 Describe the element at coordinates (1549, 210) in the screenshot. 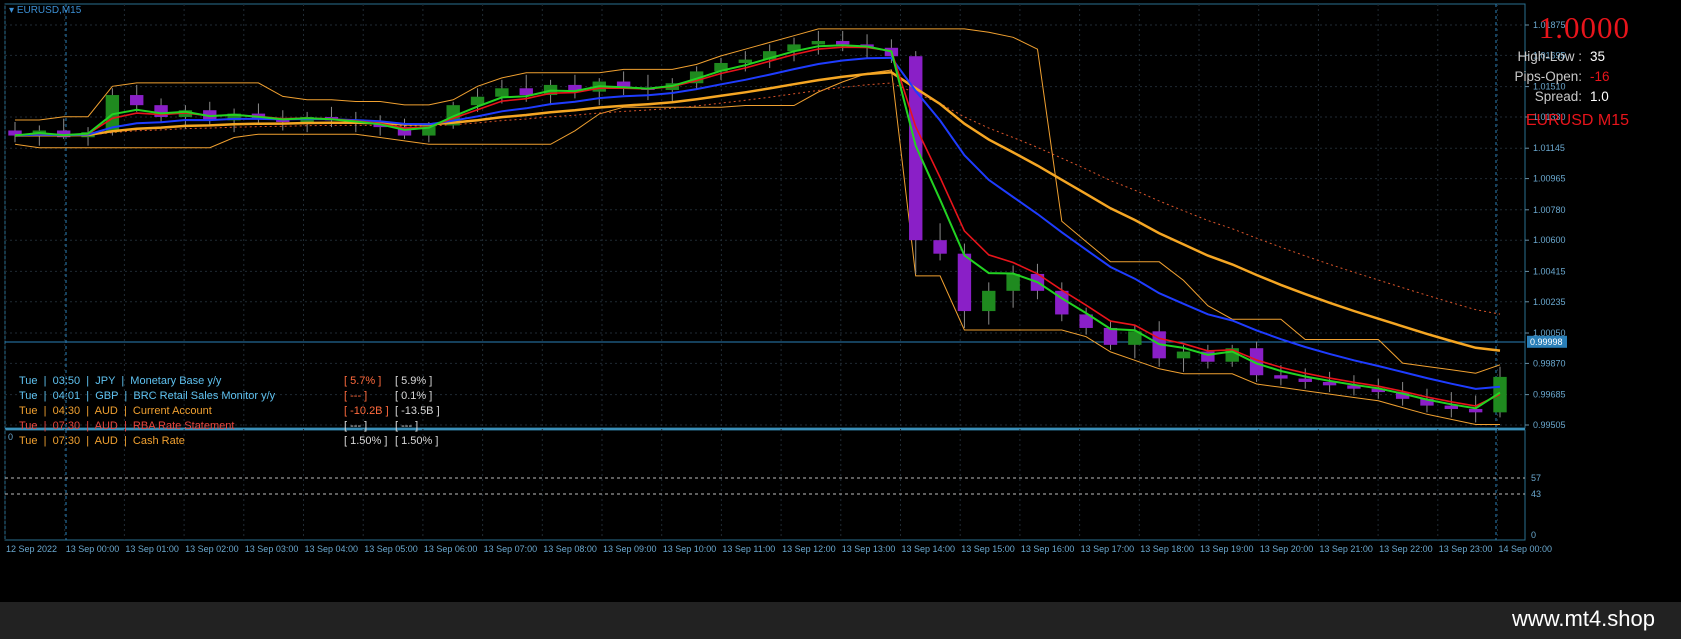

I see `price-tick-label: 1.00780` at that location.